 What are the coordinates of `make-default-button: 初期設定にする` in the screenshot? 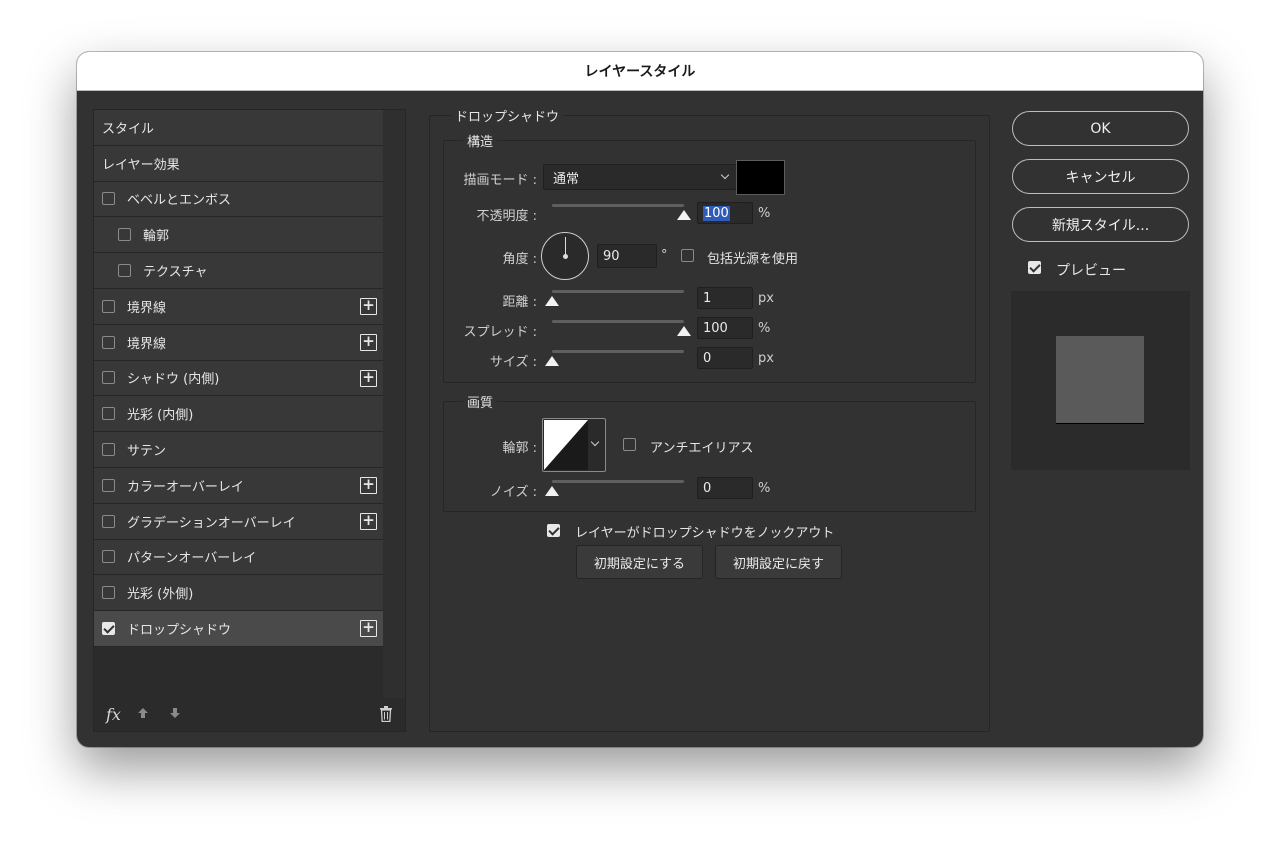 It's located at (639, 562).